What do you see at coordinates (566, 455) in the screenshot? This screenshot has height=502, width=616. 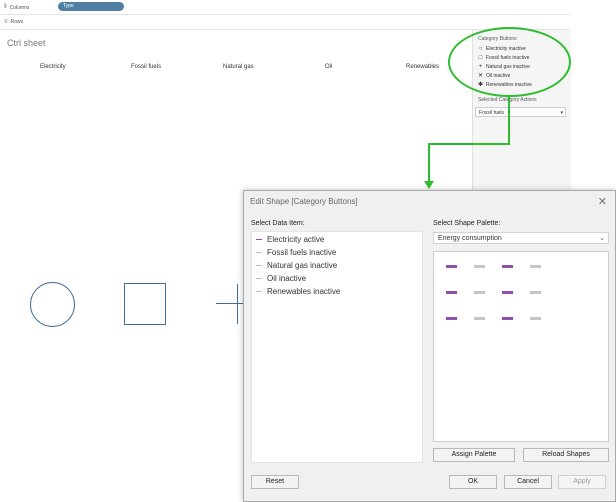 I see `reload-shapes-button: Reload Shapes` at bounding box center [566, 455].